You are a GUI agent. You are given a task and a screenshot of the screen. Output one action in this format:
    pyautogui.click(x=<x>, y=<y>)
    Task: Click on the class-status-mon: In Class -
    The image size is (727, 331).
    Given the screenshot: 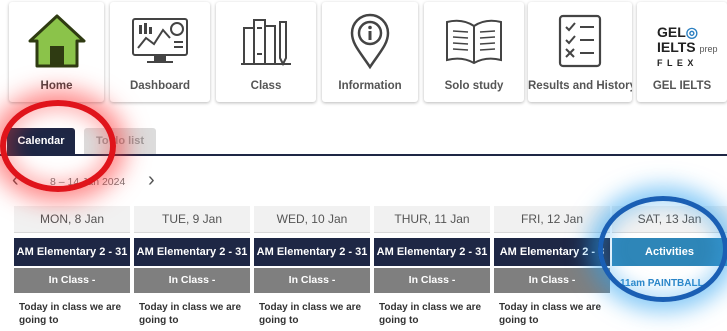 What is the action you would take?
    pyautogui.click(x=72, y=280)
    